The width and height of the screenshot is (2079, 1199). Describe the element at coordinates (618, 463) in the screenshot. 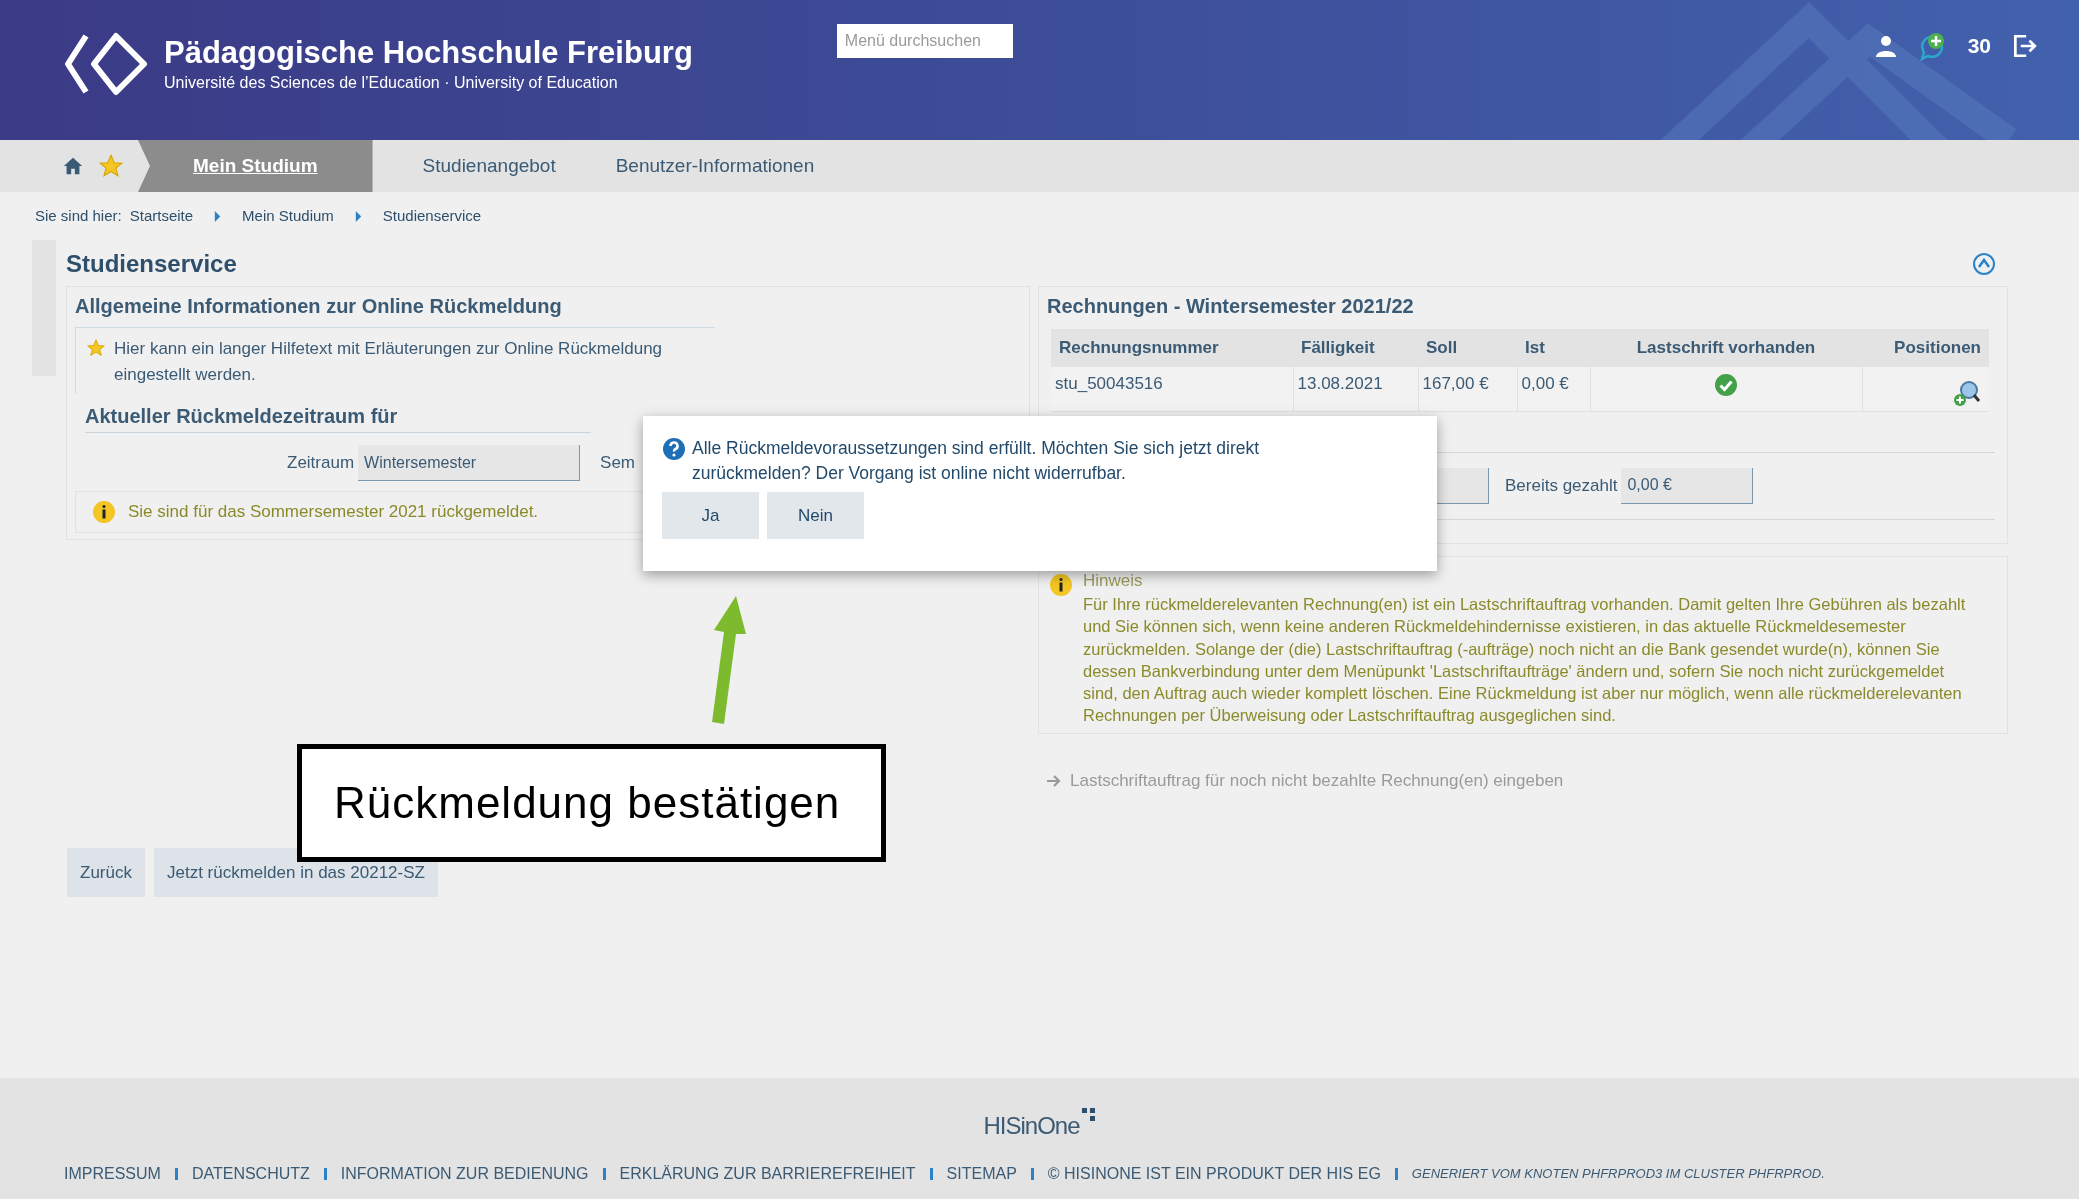

I see `field-label: Sem` at that location.